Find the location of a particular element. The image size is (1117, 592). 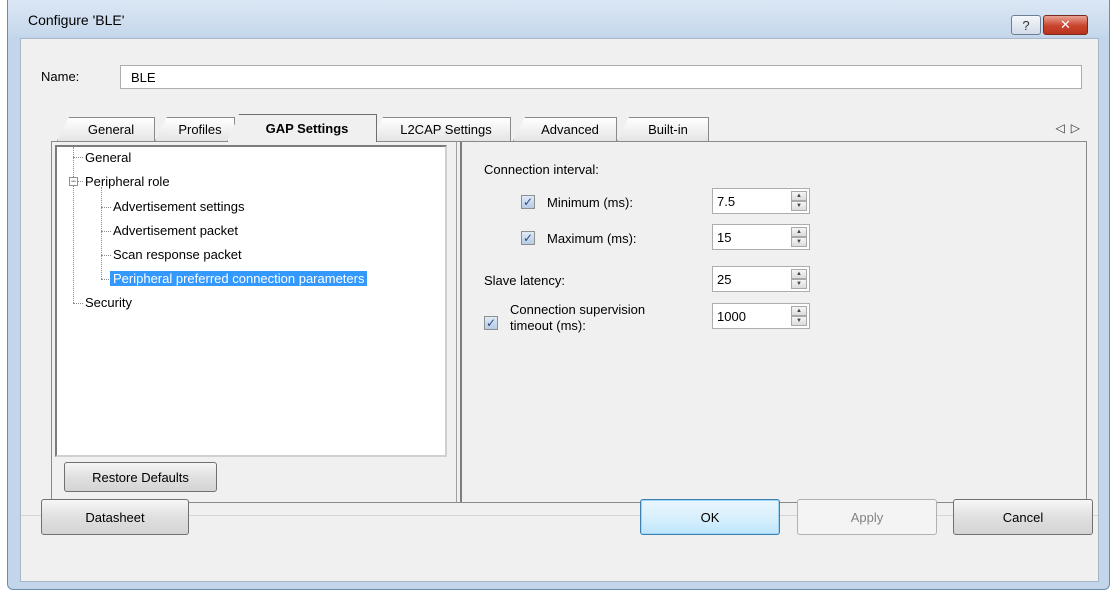

tree-item-label: Advertisement packet is located at coordinates (176, 230).